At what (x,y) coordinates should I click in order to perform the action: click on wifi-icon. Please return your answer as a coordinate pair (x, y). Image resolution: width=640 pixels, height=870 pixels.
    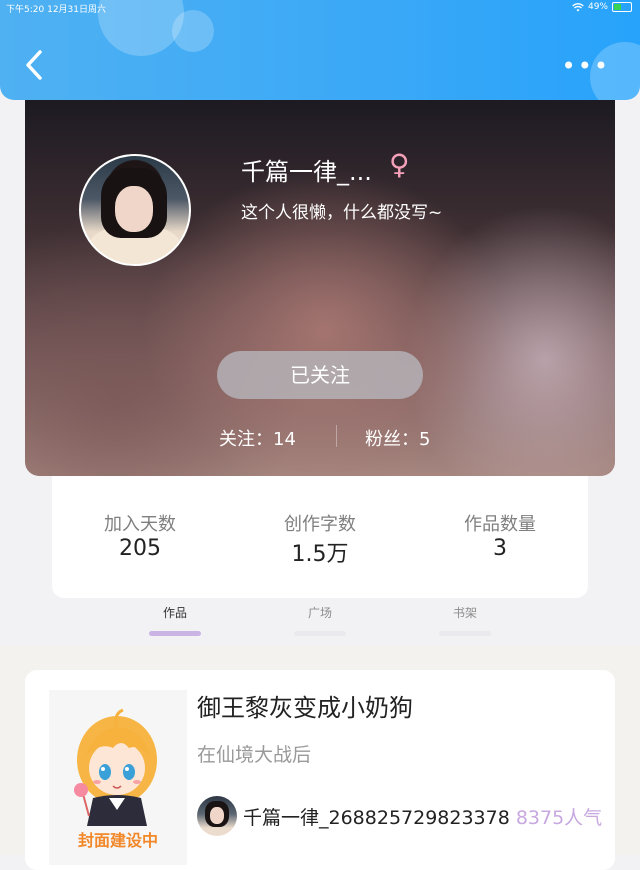
    Looking at the image, I should click on (578, 6).